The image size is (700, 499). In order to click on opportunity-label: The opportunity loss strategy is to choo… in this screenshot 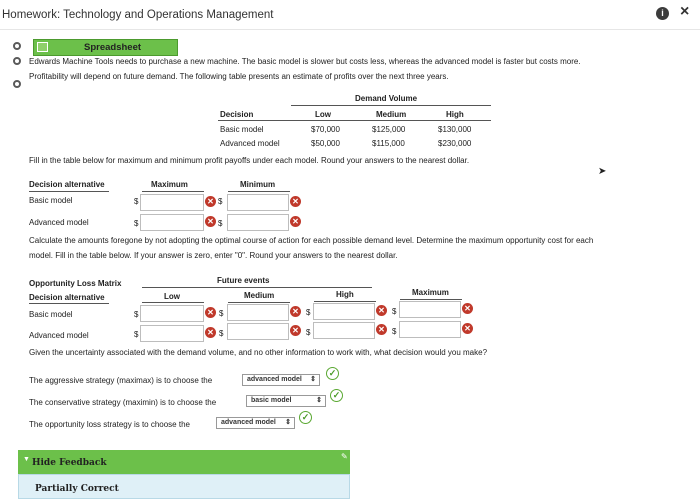, I will do `click(109, 424)`.